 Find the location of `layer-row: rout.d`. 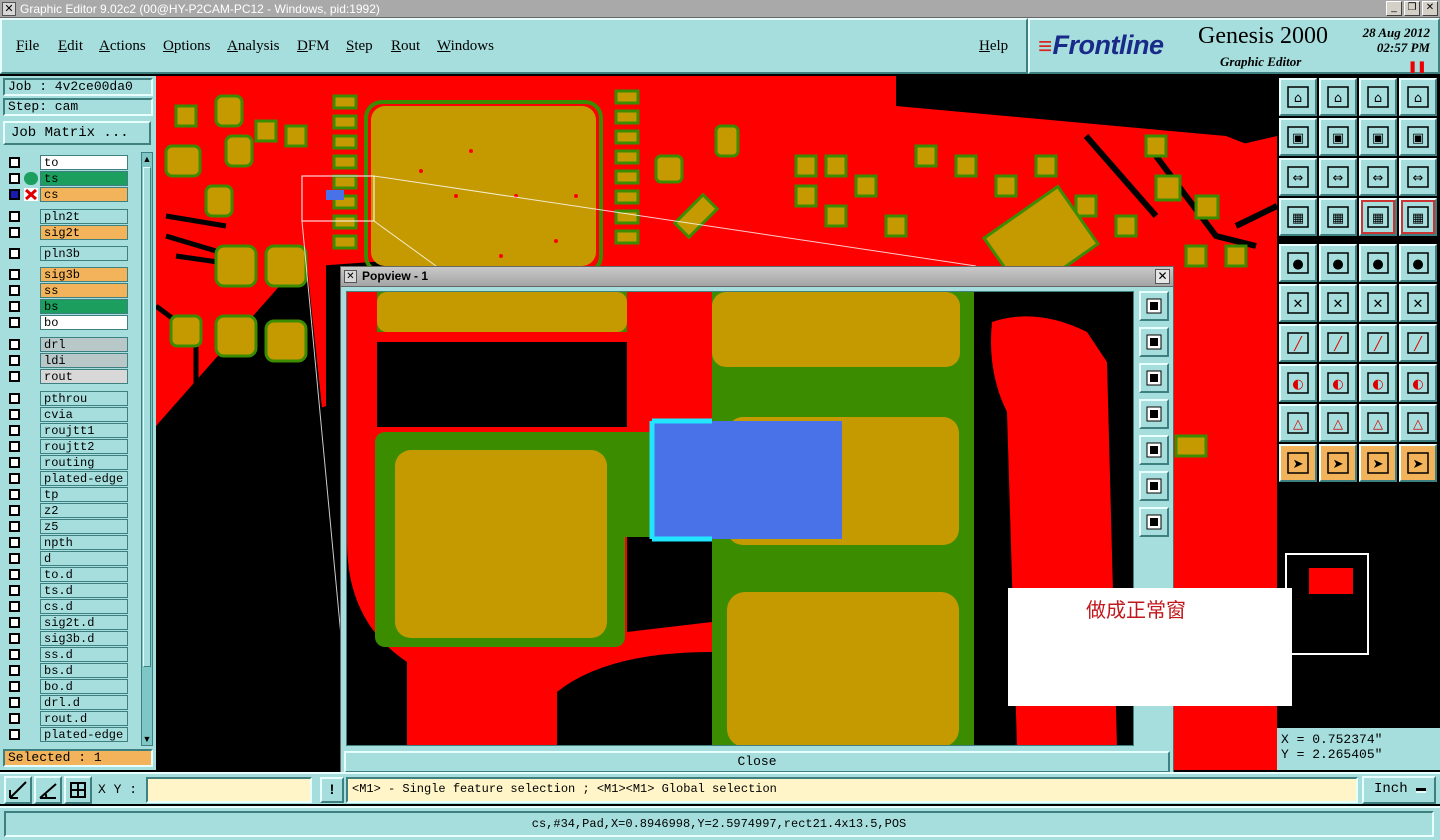

layer-row: rout.d is located at coordinates (67, 718).